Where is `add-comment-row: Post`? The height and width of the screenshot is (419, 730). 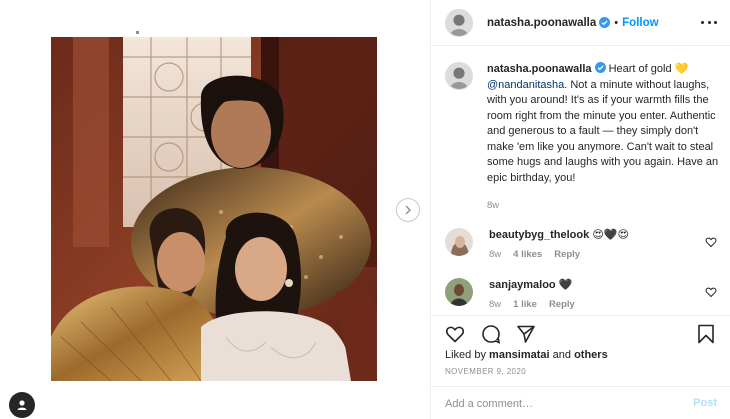
add-comment-row: Post is located at coordinates (580, 402).